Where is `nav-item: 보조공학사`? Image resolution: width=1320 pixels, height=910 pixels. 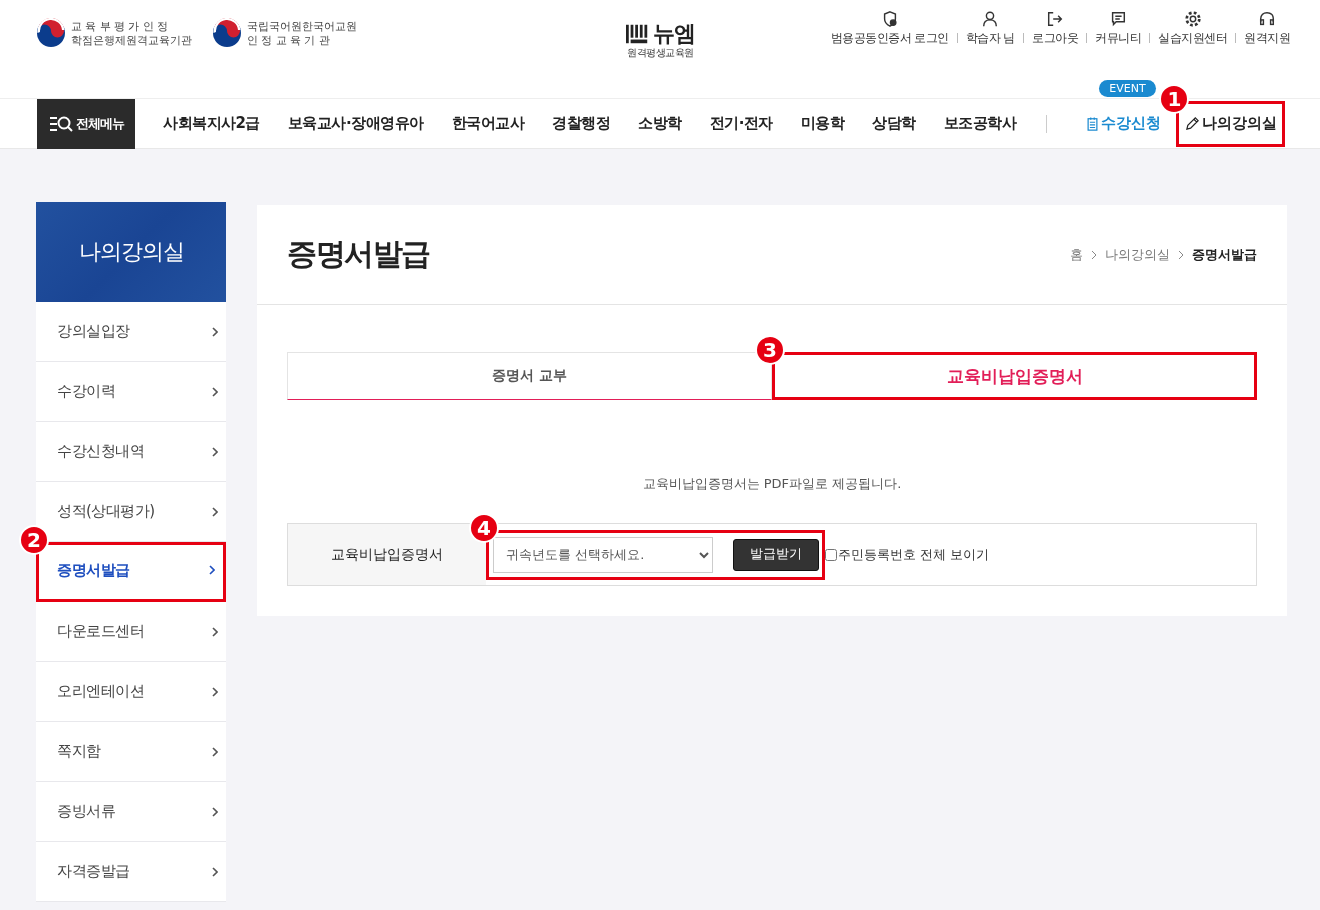 nav-item: 보조공학사 is located at coordinates (980, 123).